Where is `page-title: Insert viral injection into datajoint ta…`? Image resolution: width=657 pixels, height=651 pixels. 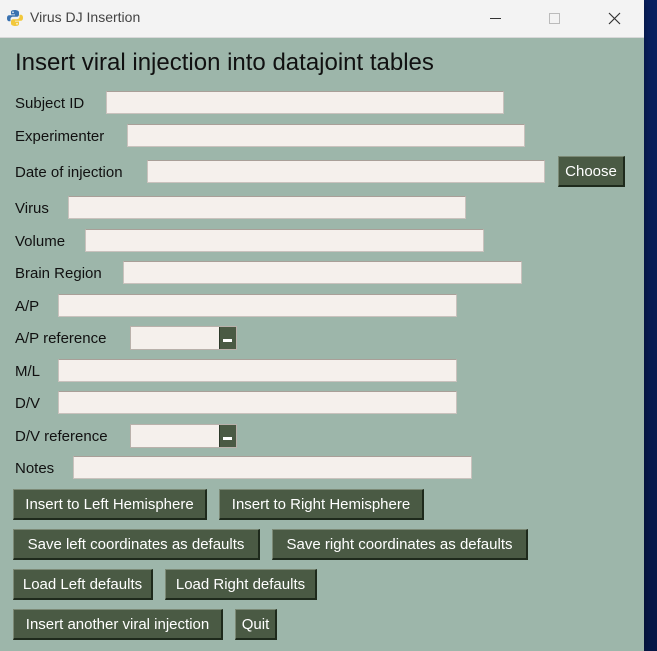
page-title: Insert viral injection into datajoint ta… is located at coordinates (224, 62).